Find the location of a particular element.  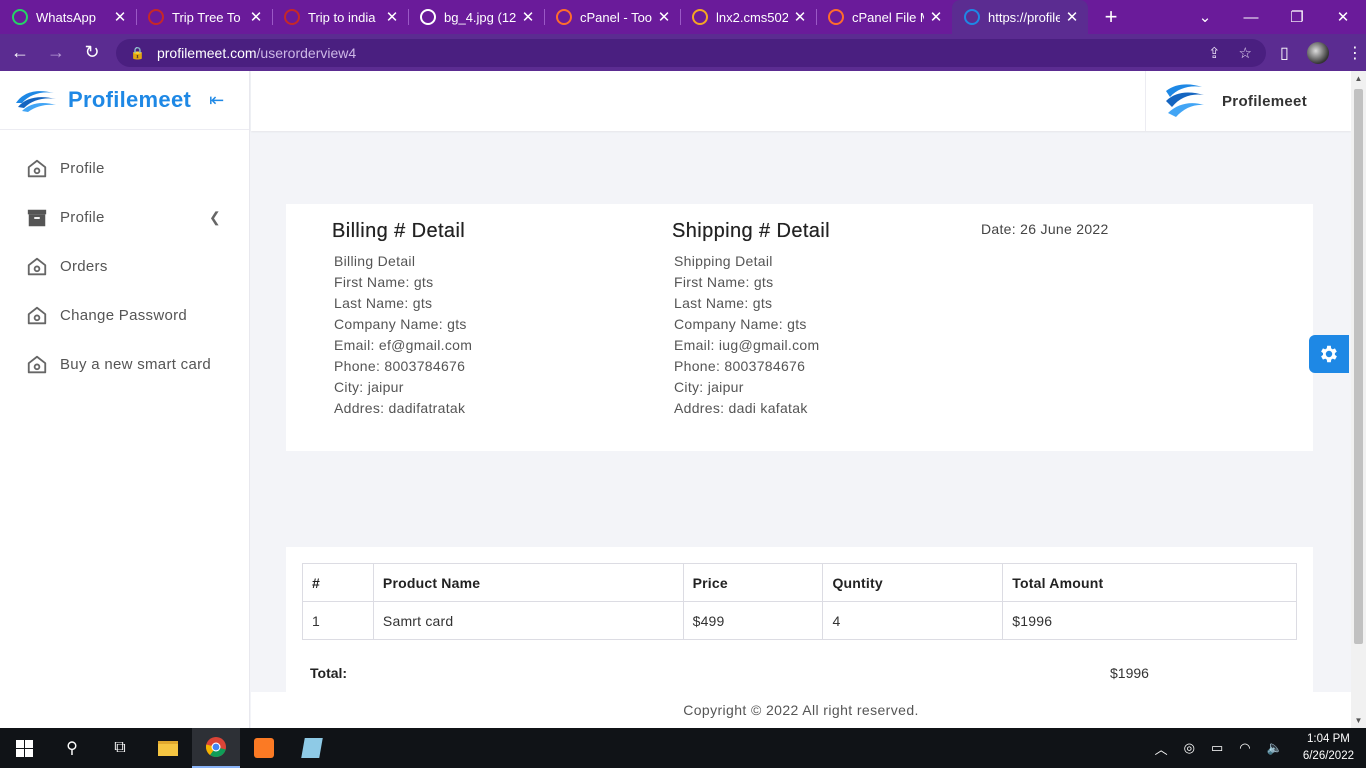

table-cell: $1996 is located at coordinates (1149, 620).